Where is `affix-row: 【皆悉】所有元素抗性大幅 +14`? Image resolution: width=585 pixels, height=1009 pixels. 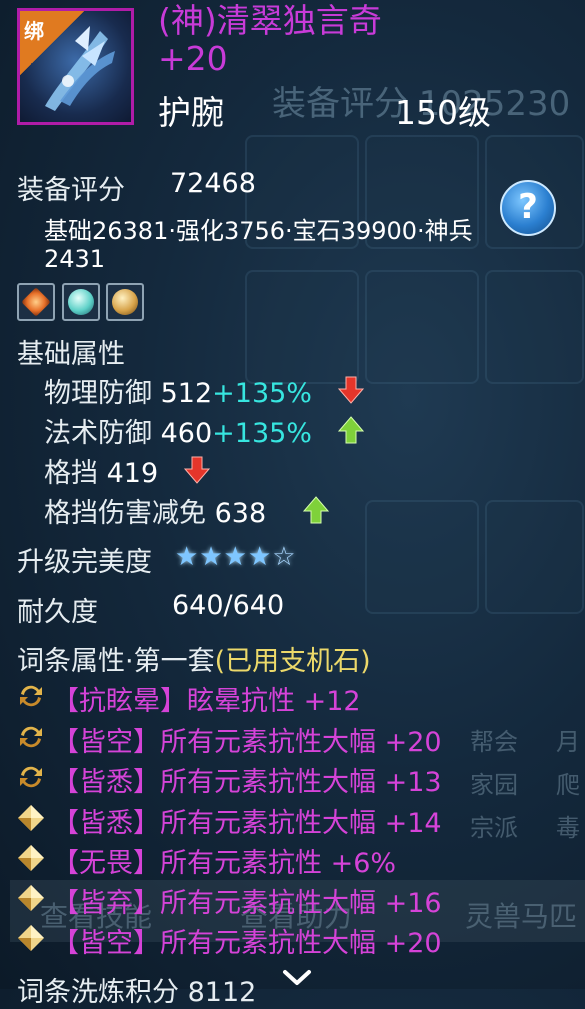
affix-row: 【皆悉】所有元素抗性大幅 +14 is located at coordinates (247, 820).